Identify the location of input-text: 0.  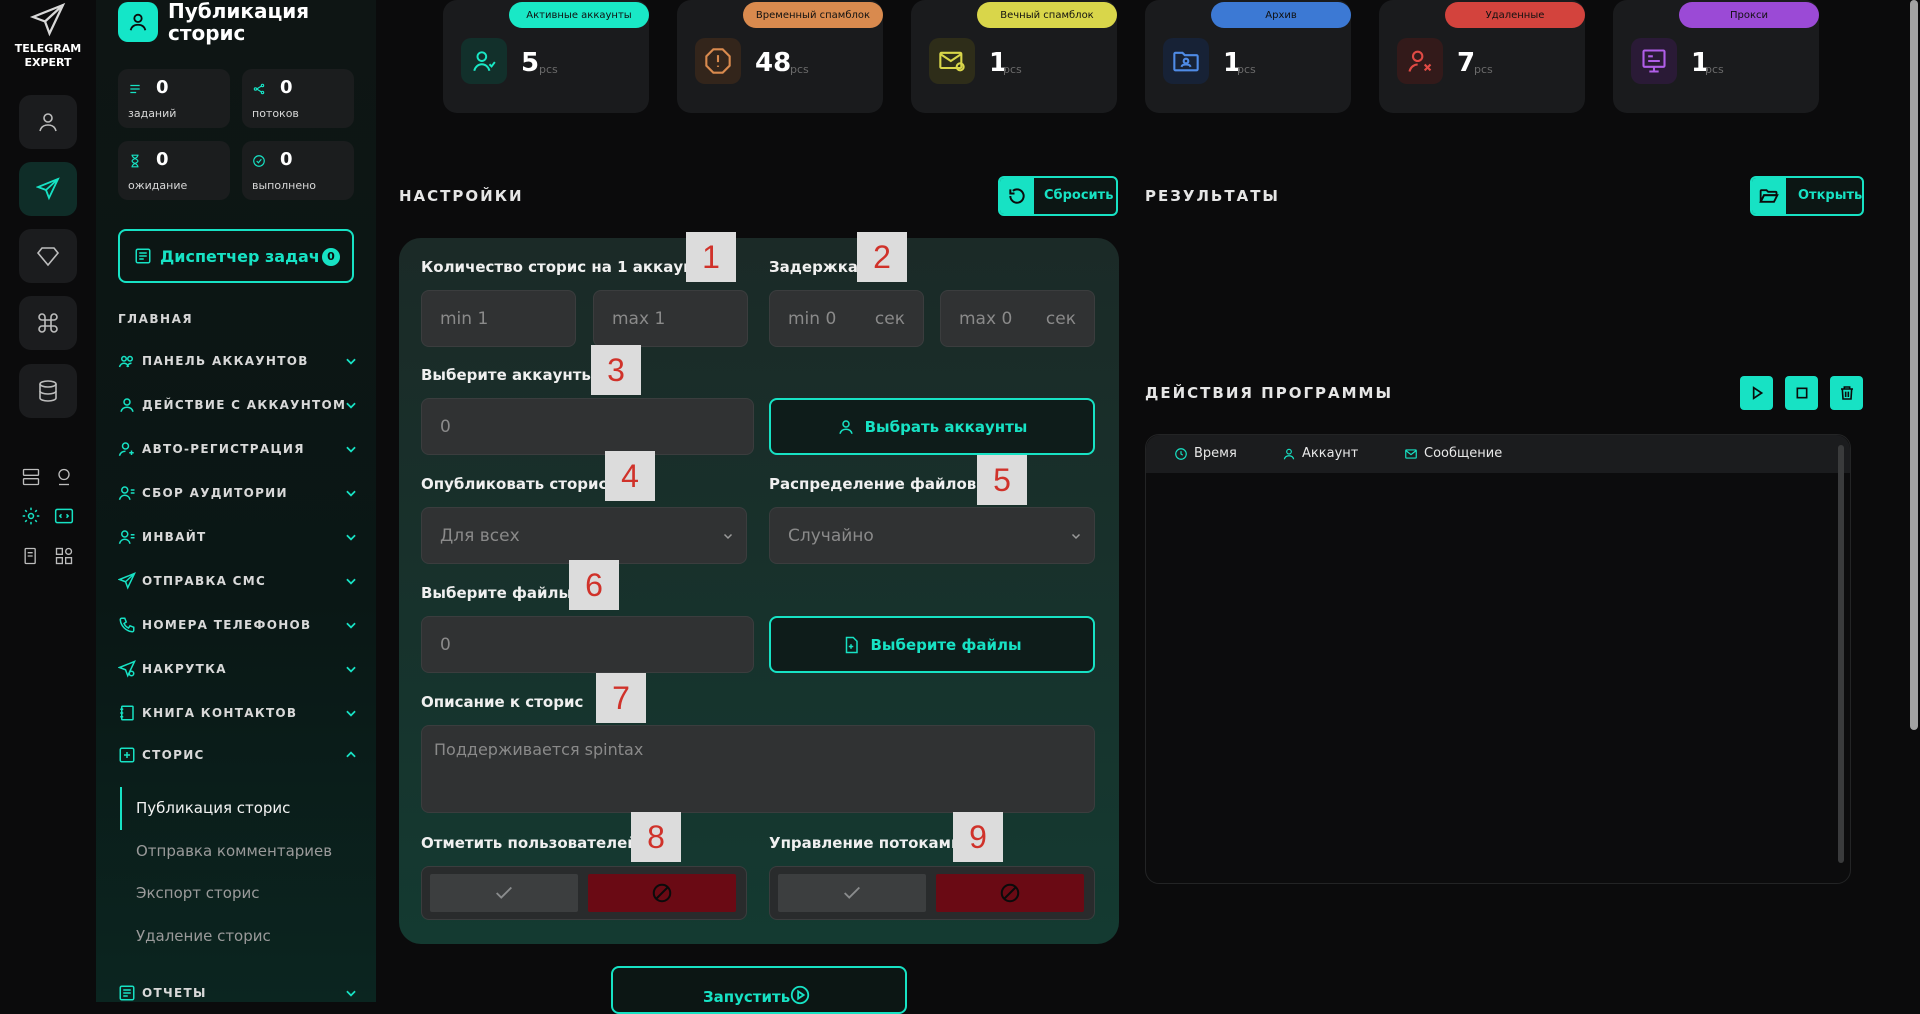
(445, 645).